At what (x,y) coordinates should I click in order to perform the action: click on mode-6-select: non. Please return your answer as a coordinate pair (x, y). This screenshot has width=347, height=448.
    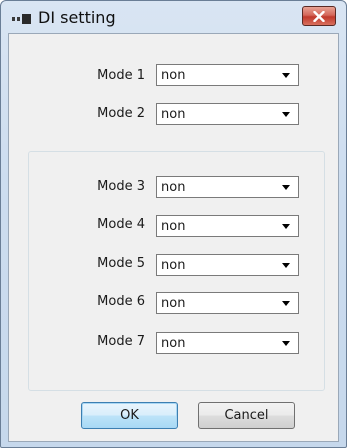
    Looking at the image, I should click on (227, 303).